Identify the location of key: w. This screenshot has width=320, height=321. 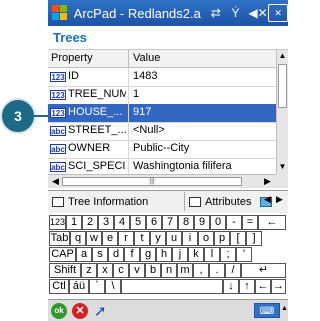
(94, 238).